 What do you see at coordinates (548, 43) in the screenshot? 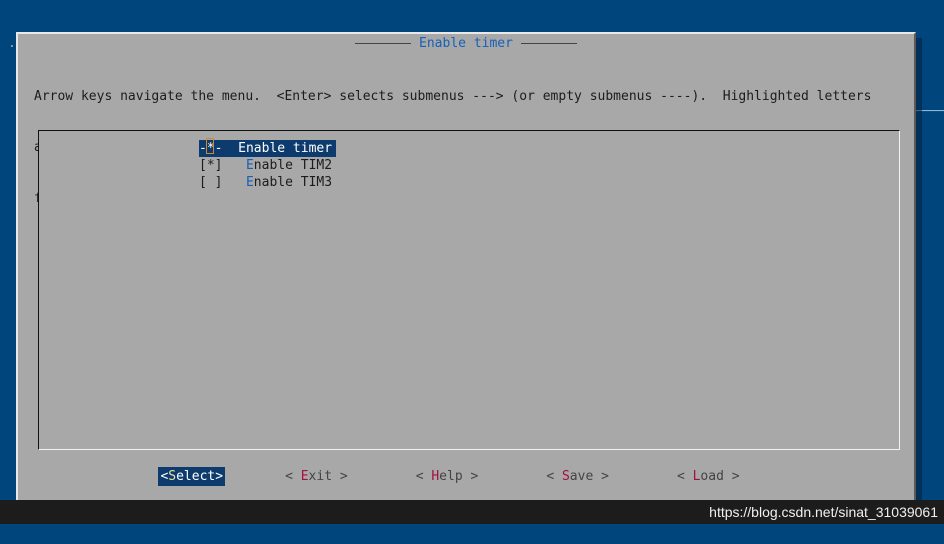
I see `title-rule-right` at bounding box center [548, 43].